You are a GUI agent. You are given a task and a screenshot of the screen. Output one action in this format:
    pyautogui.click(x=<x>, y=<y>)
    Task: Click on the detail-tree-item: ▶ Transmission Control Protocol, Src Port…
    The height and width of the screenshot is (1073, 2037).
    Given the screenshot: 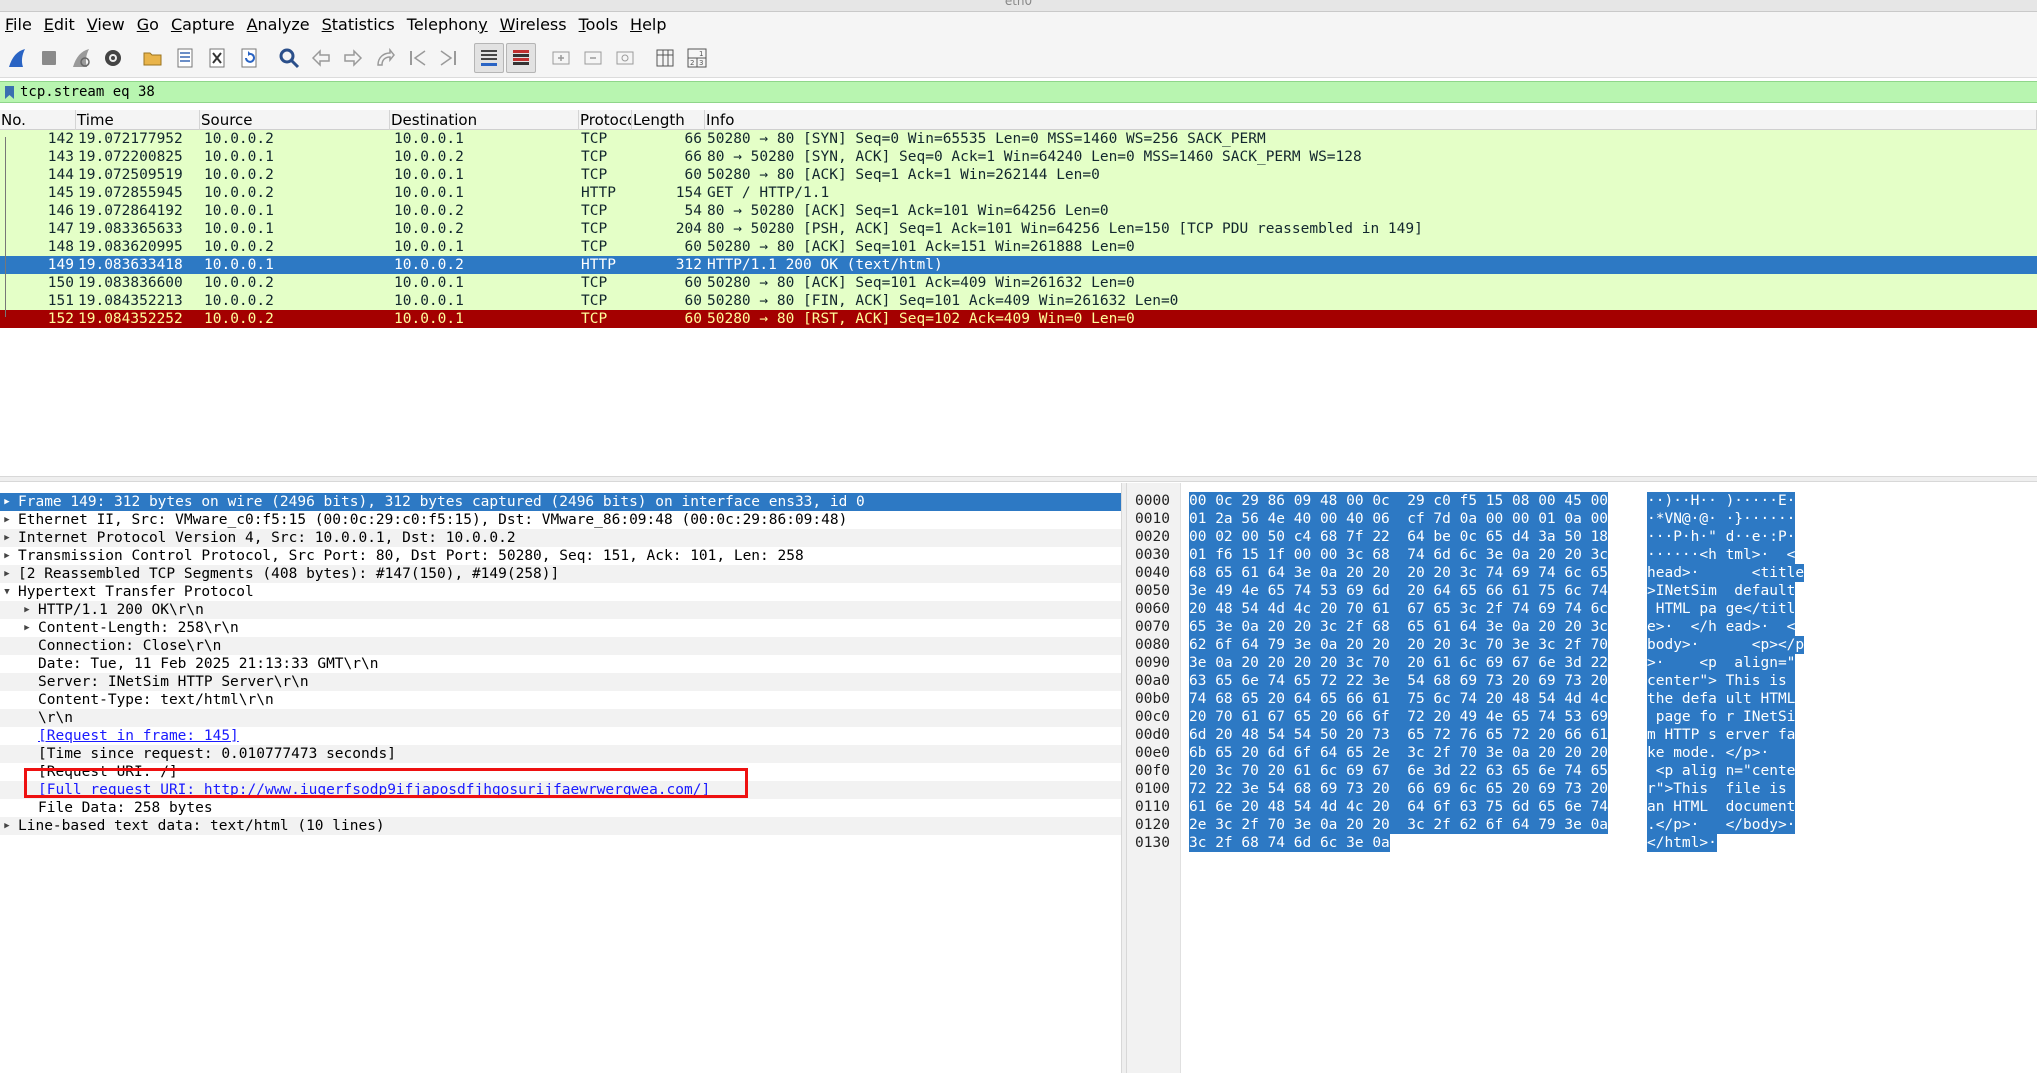 What is the action you would take?
    pyautogui.click(x=560, y=556)
    